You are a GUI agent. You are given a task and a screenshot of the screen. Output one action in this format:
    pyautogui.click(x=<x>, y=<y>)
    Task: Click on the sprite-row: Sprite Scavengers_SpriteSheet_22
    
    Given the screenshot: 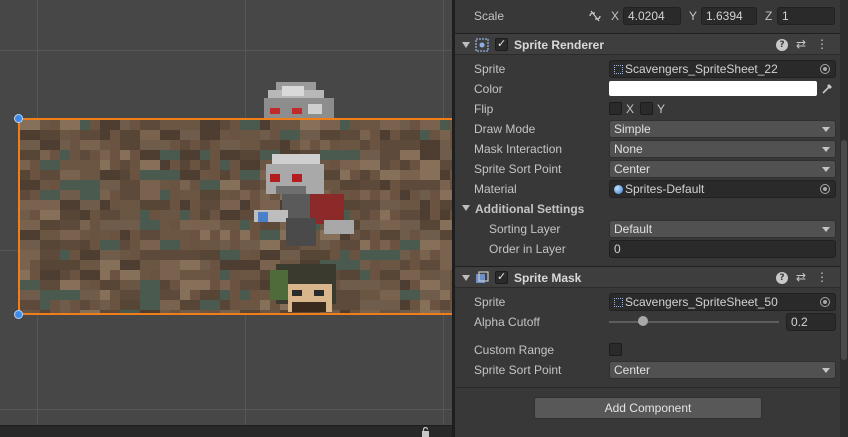 What is the action you would take?
    pyautogui.click(x=647, y=69)
    